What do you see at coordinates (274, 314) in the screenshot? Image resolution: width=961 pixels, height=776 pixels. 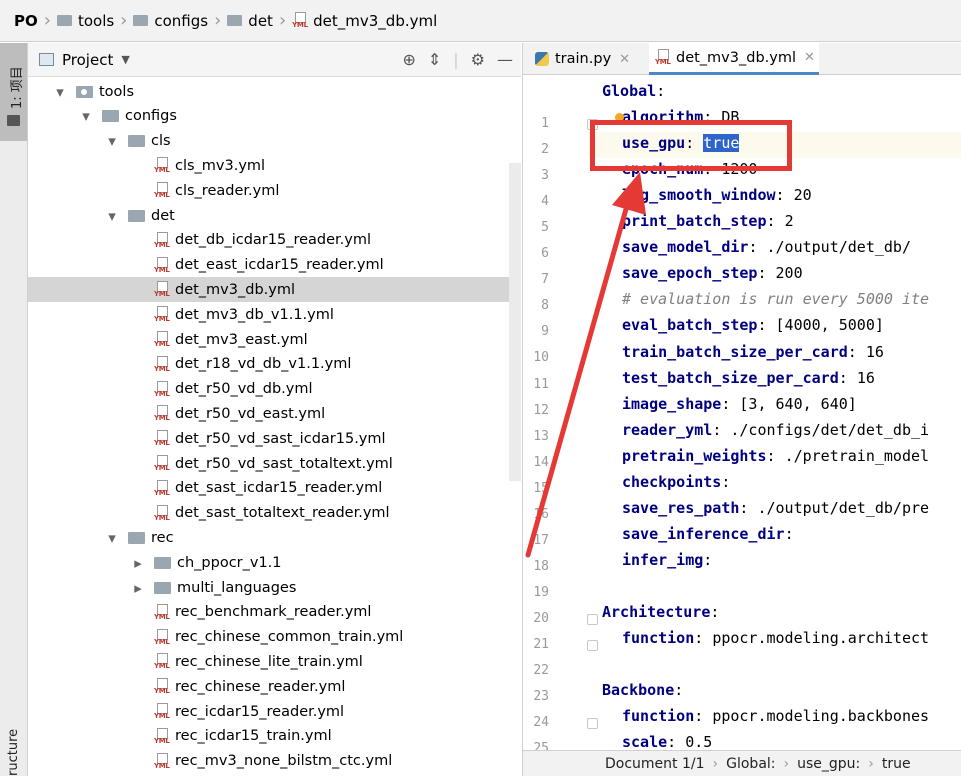 I see `tree-file-item: YML det_mv3_db_v1.1.yml` at bounding box center [274, 314].